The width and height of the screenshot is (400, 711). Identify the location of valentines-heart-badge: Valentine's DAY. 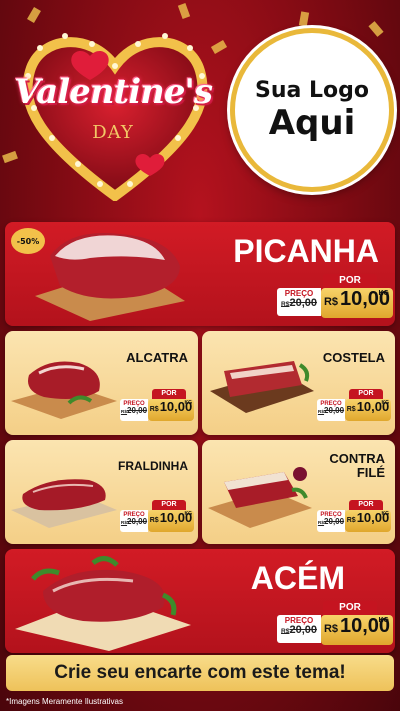
(113, 109).